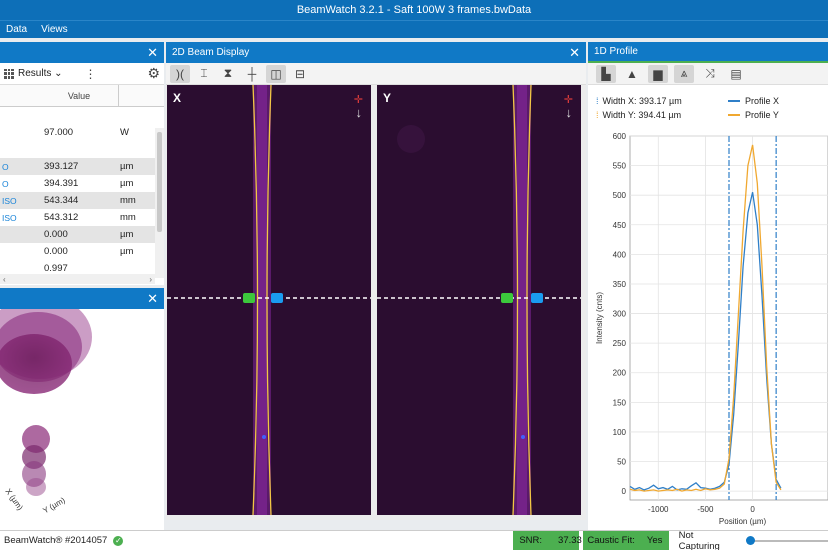  What do you see at coordinates (228, 74) in the screenshot?
I see `caustic-view-icon: ⧗` at bounding box center [228, 74].